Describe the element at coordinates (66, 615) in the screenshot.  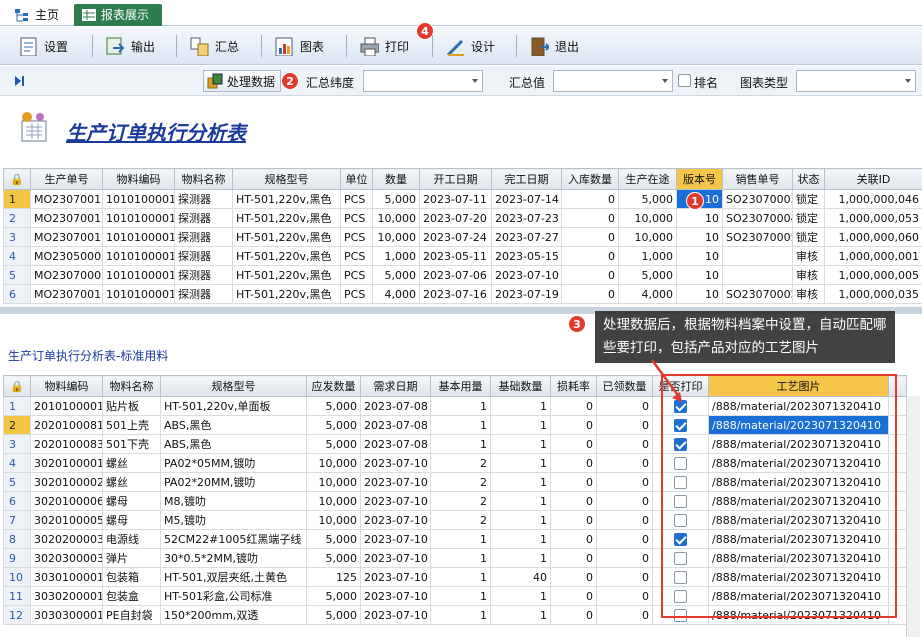
I see `table-cell: 3030300001` at that location.